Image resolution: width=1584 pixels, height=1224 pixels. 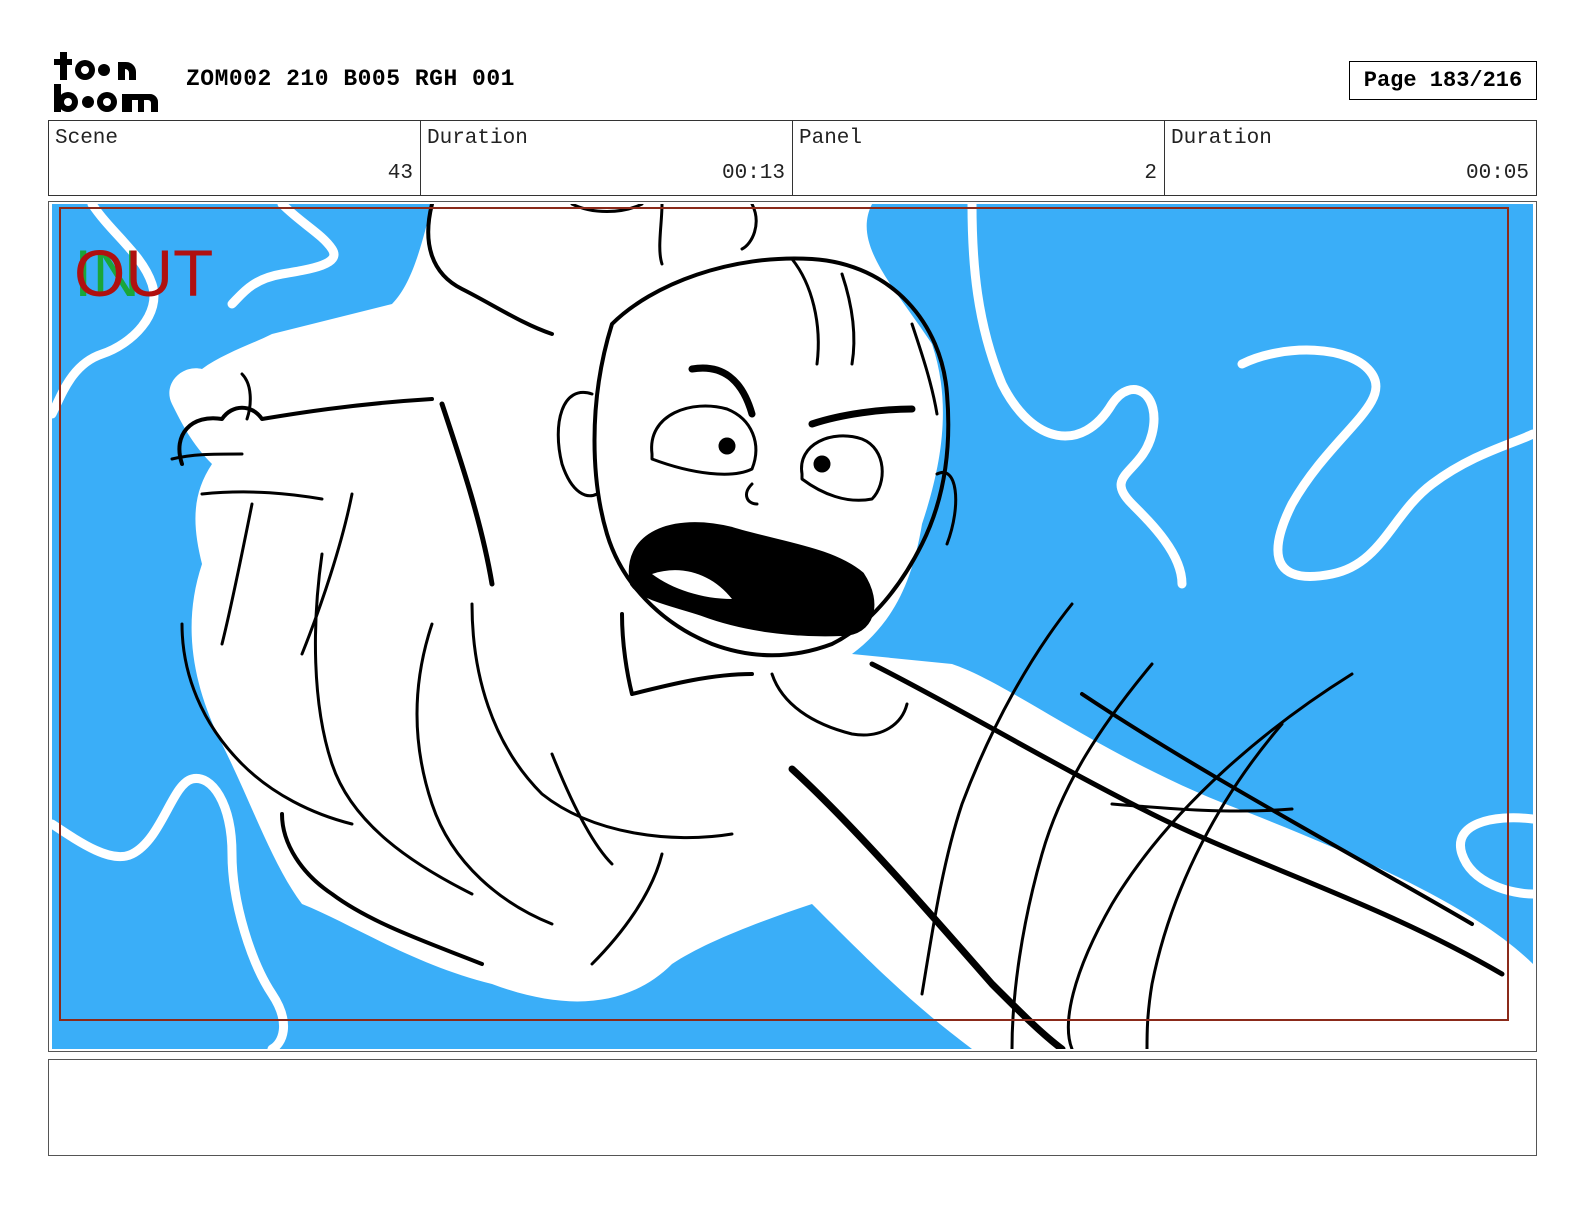 I want to click on scene-duration-cell: Duration 00:13, so click(x=607, y=158).